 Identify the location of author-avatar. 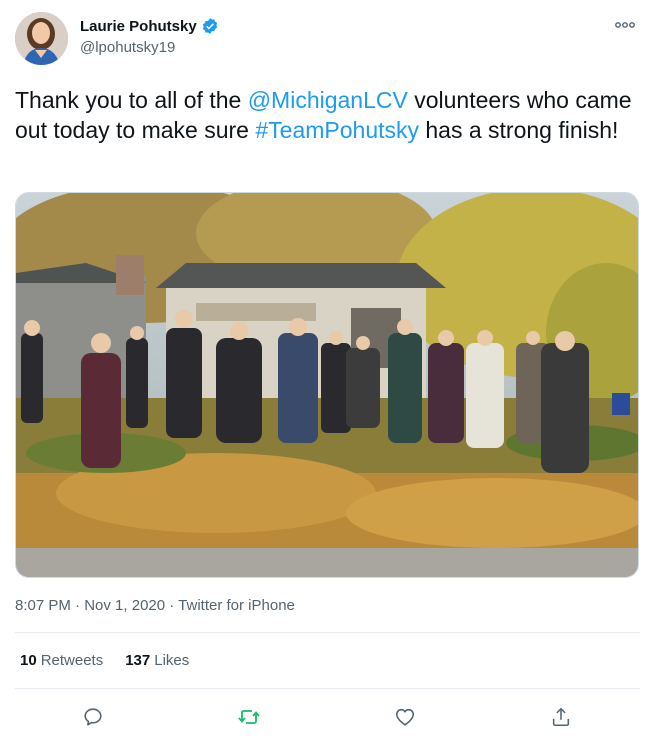
(41, 38).